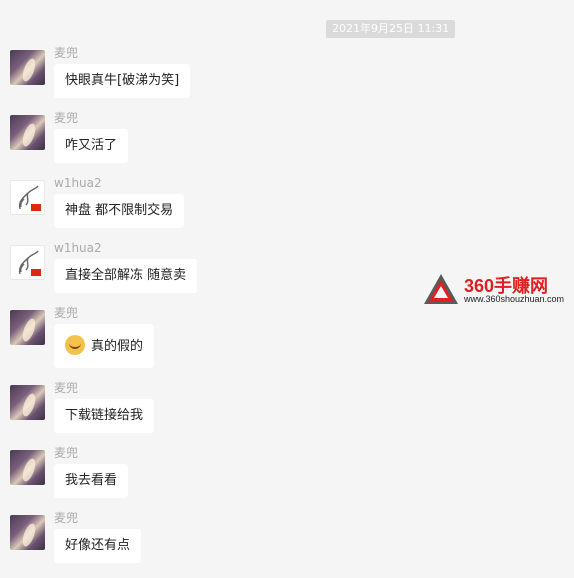  What do you see at coordinates (117, 346) in the screenshot?
I see `message-text: 真的假的` at bounding box center [117, 346].